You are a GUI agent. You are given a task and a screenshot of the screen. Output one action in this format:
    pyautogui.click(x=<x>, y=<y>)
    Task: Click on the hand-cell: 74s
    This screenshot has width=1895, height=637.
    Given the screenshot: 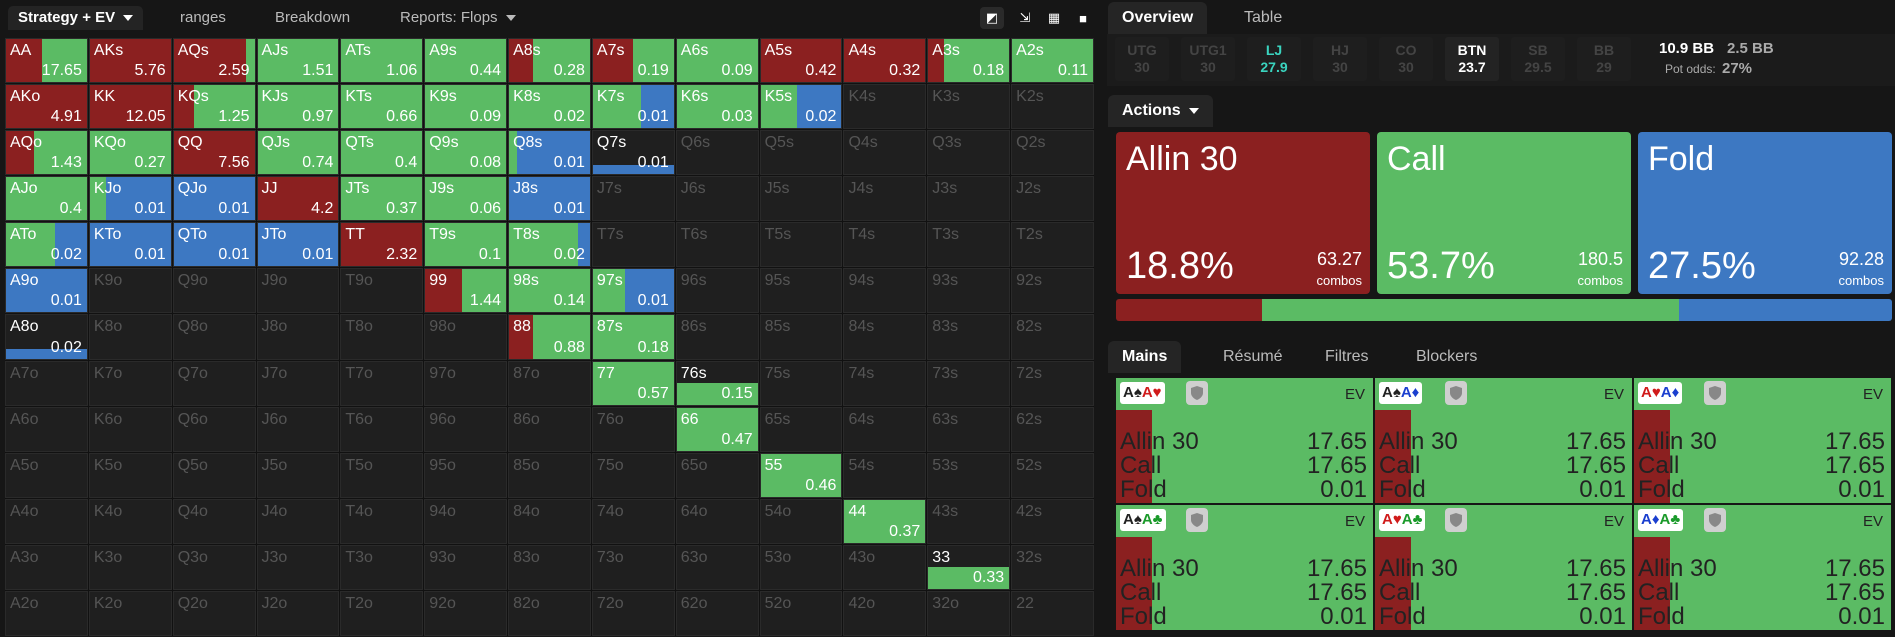 What is the action you would take?
    pyautogui.click(x=885, y=383)
    